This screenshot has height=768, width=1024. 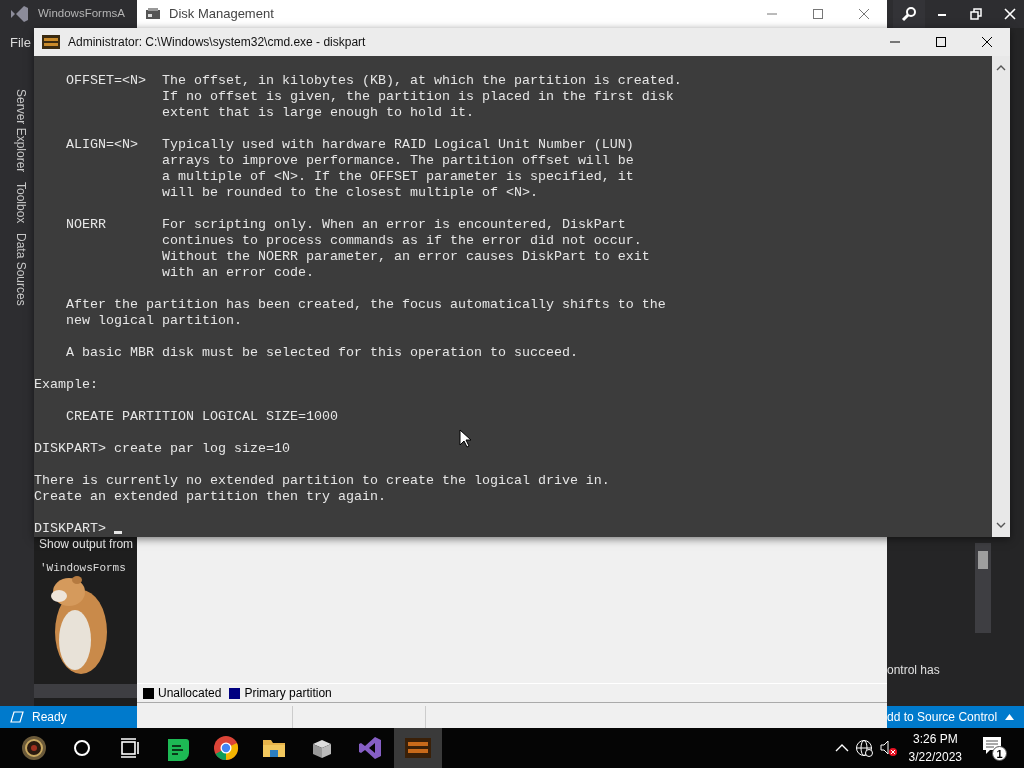 I want to click on clock-time: 3:26 PM, so click(x=935, y=739).